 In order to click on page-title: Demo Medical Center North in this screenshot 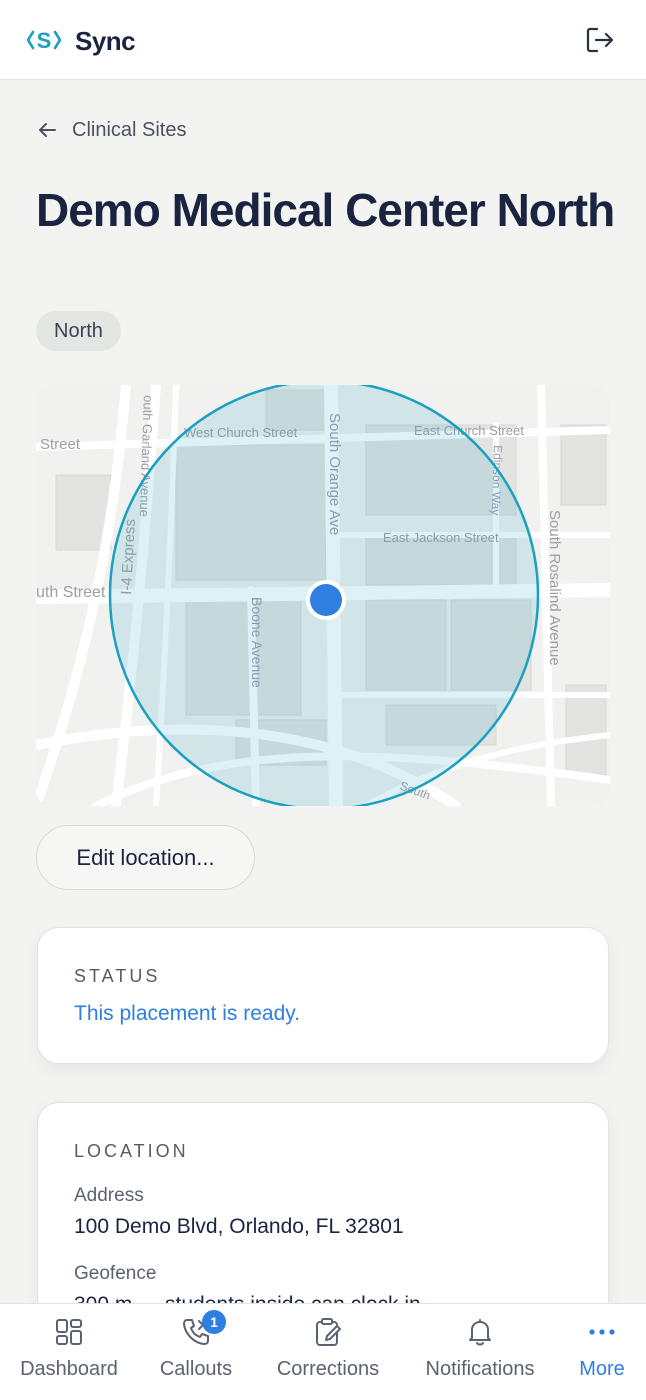, I will do `click(325, 210)`.